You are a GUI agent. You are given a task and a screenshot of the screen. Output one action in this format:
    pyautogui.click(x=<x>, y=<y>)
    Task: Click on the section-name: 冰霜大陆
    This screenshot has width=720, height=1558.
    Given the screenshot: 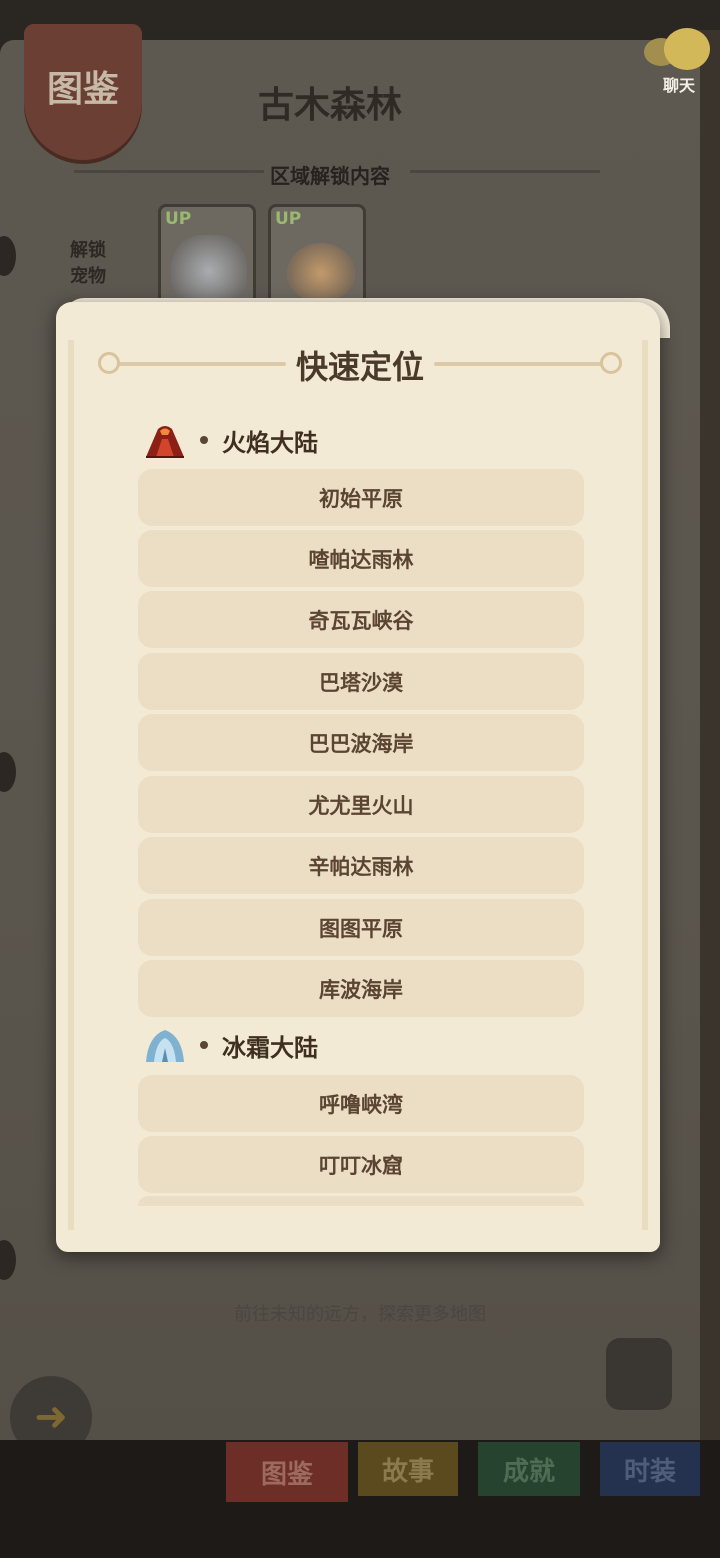 What is the action you would take?
    pyautogui.click(x=270, y=1047)
    